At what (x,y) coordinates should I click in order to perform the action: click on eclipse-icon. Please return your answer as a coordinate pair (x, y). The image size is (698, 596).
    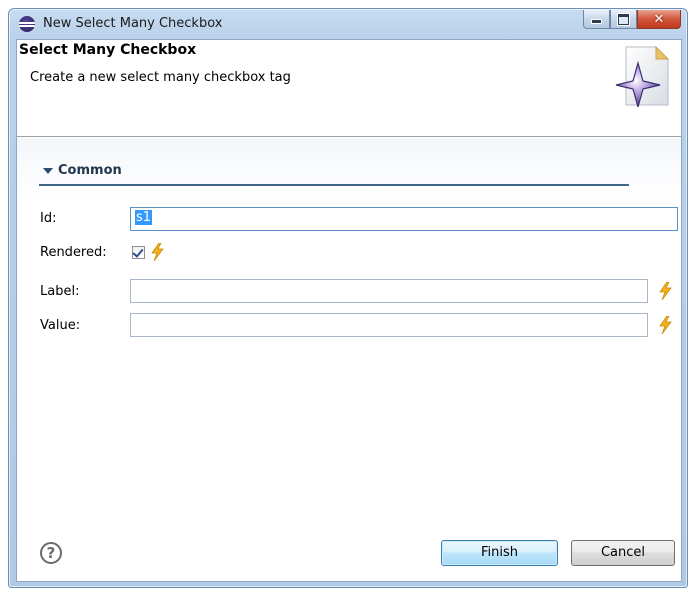
    Looking at the image, I should click on (27, 24).